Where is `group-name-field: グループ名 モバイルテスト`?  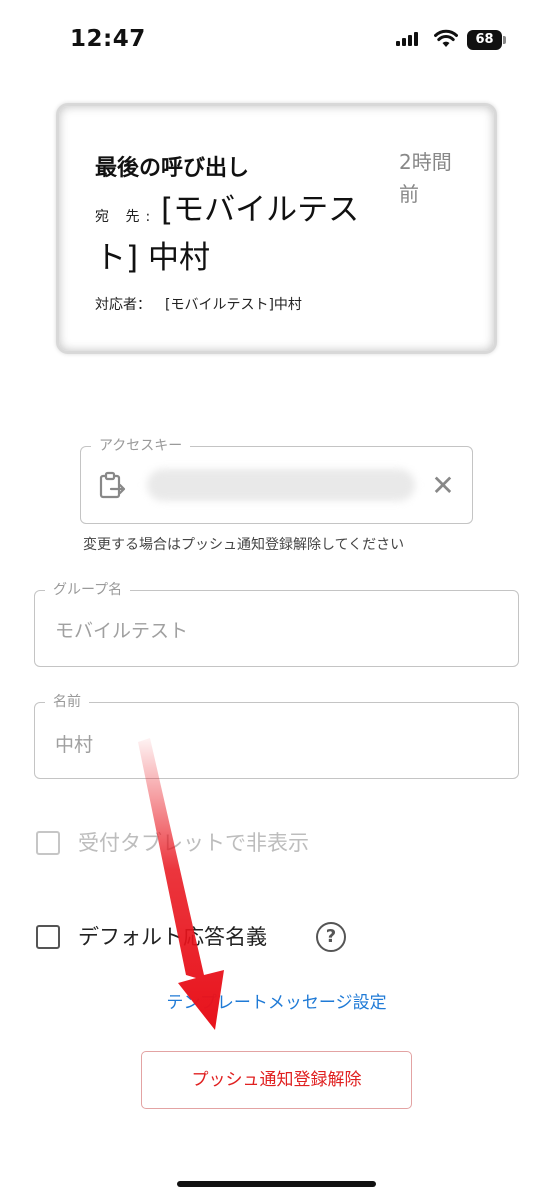
group-name-field: グループ名 モバイルテスト is located at coordinates (276, 624).